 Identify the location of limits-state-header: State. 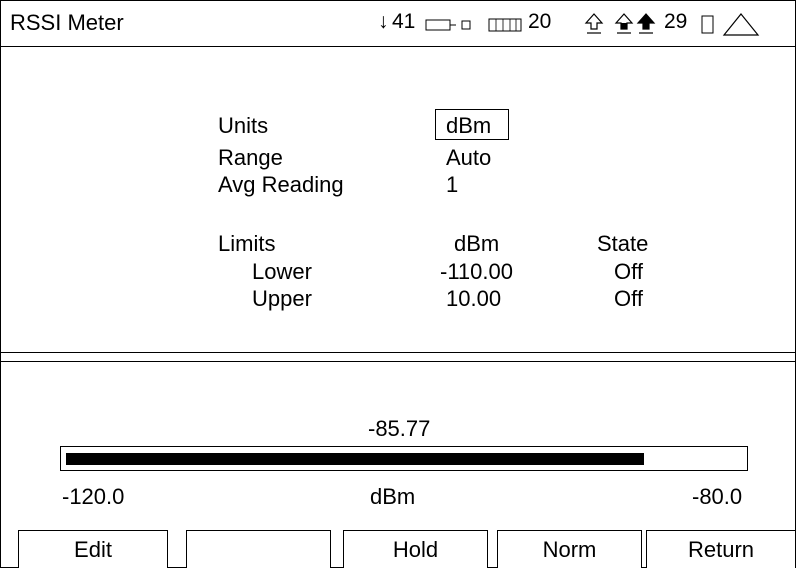
(623, 243).